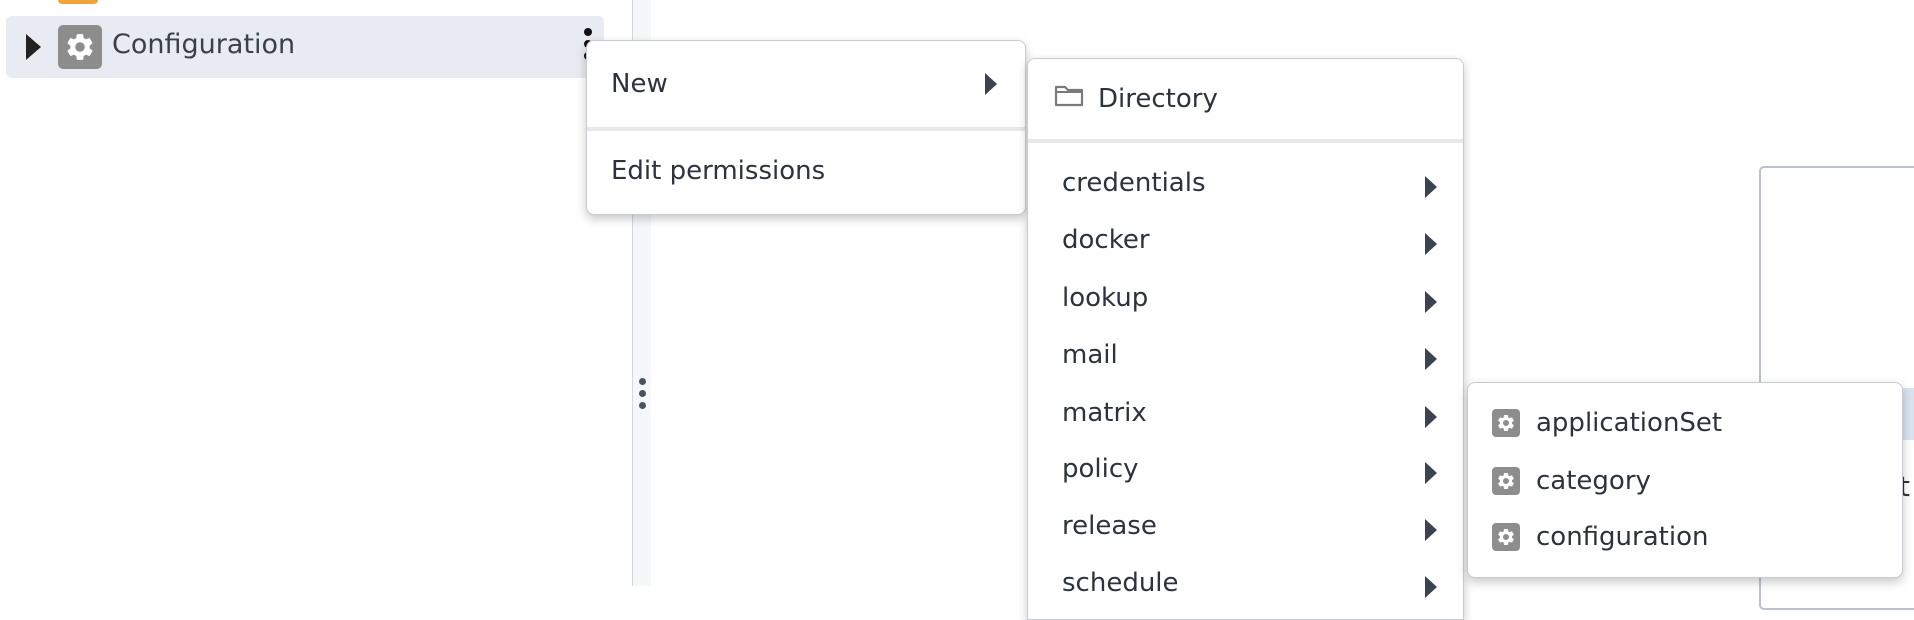 The width and height of the screenshot is (1914, 620). Describe the element at coordinates (806, 127) in the screenshot. I see `context-menu: New Edit permissions` at that location.